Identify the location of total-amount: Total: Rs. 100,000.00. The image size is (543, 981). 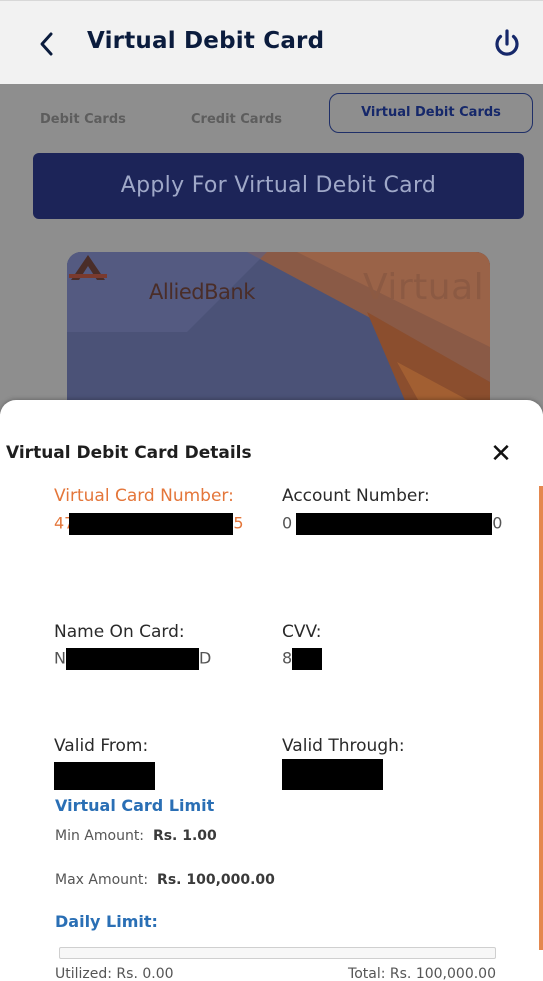
(422, 973).